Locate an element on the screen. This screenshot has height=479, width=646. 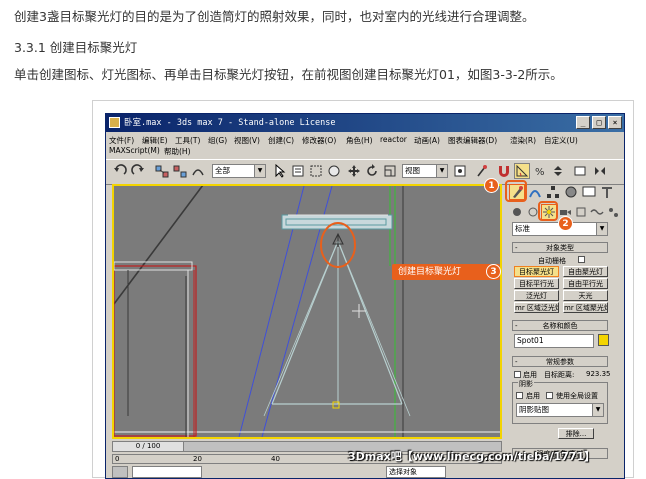
callout-create-target-spot: 创建目标聚光灯 is located at coordinates (446, 272).